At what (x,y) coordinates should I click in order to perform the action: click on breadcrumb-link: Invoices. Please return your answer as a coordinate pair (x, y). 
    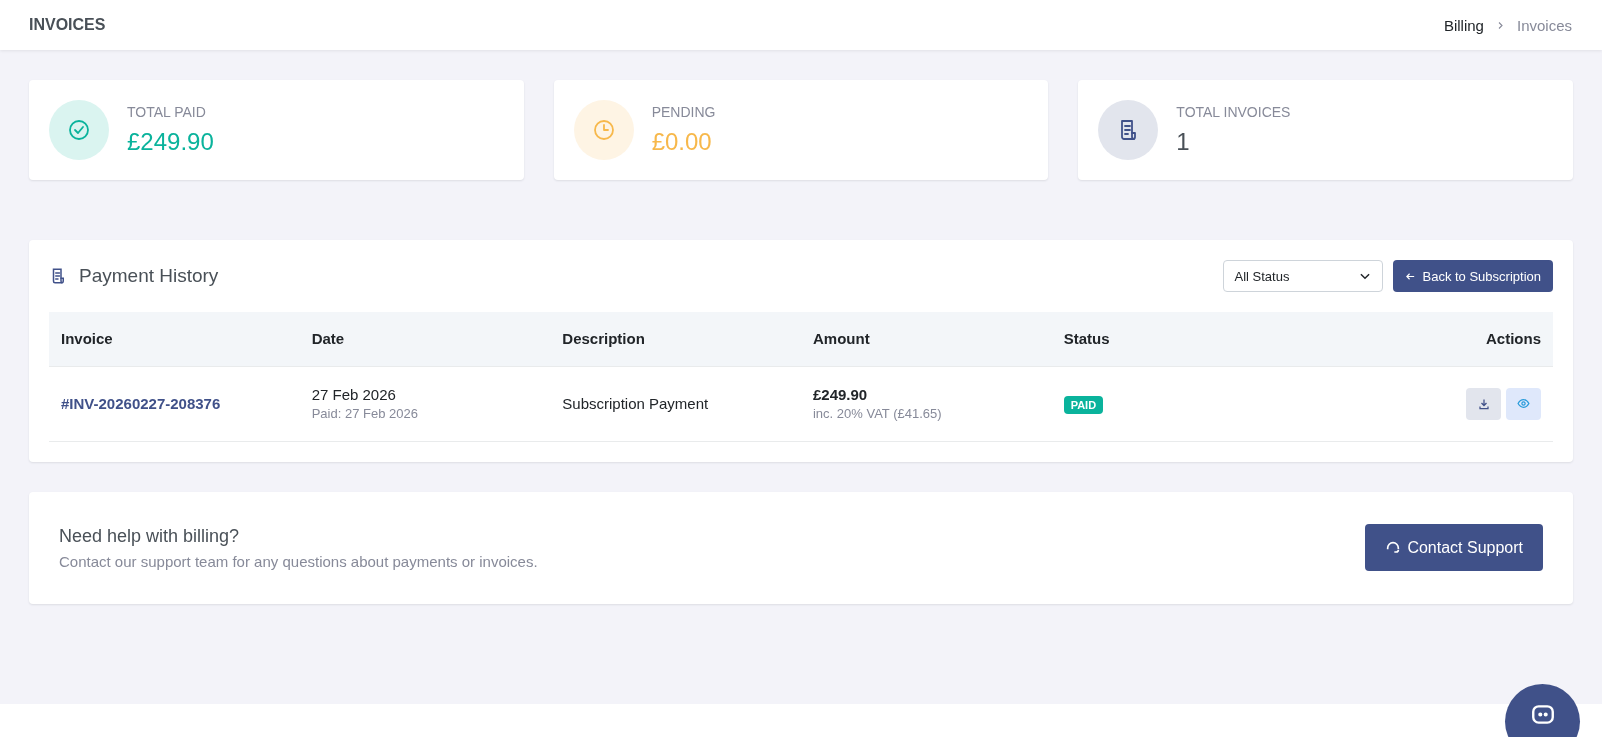
    Looking at the image, I should click on (1544, 25).